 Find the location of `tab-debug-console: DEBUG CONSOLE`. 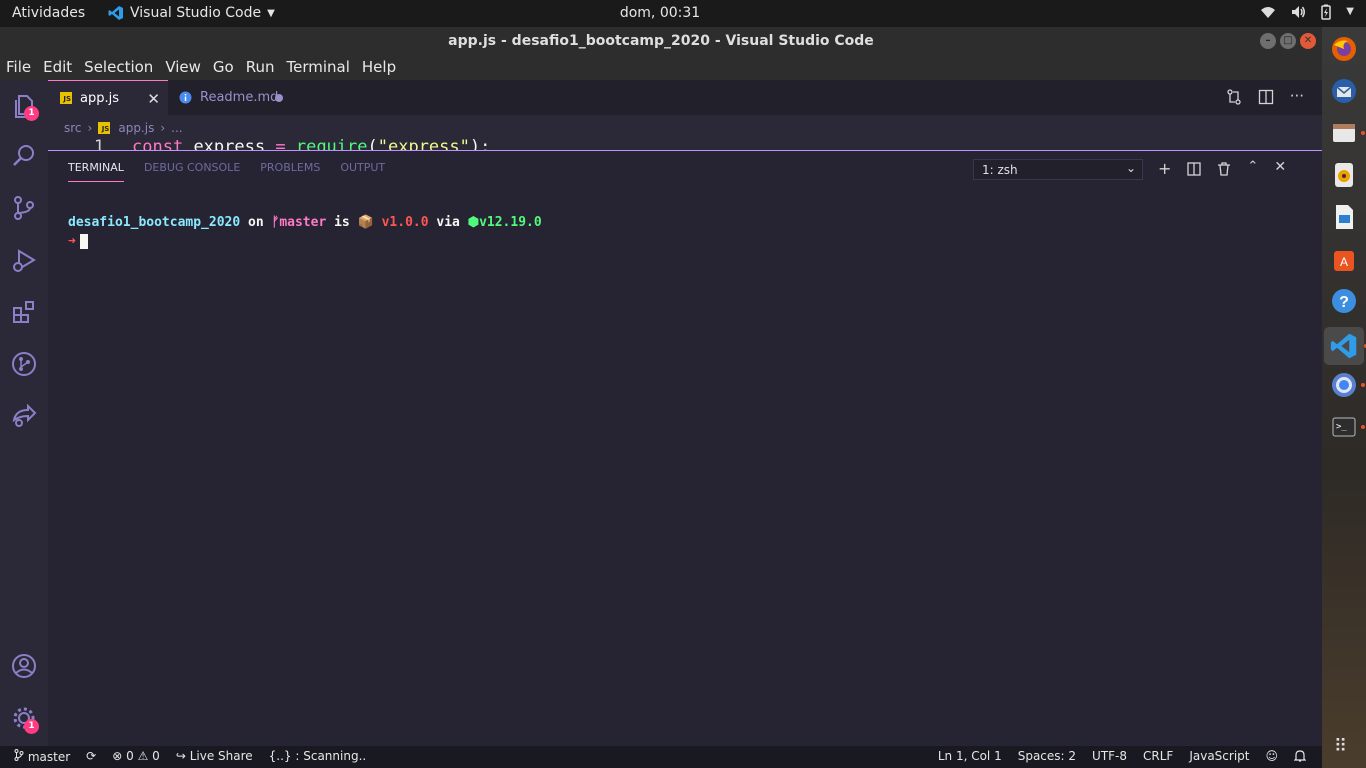

tab-debug-console: DEBUG CONSOLE is located at coordinates (192, 171).